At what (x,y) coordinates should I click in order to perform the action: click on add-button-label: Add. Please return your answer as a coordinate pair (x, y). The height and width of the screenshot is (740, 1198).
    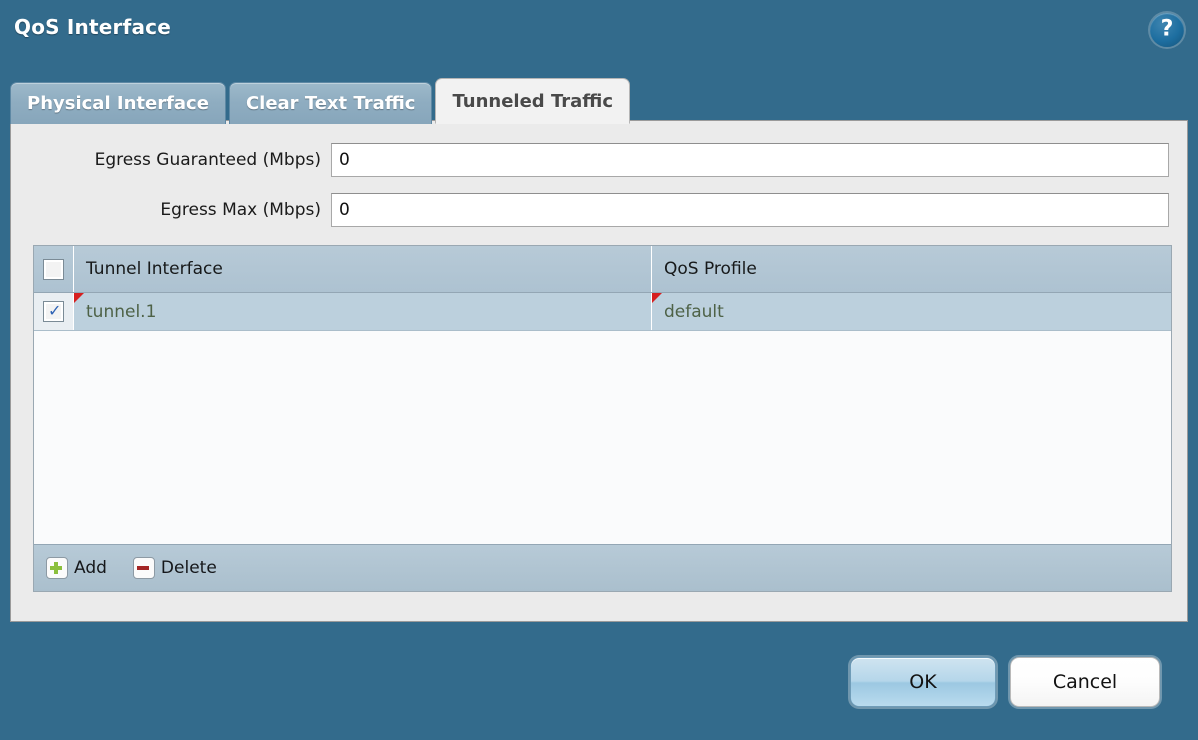
    Looking at the image, I should click on (90, 568).